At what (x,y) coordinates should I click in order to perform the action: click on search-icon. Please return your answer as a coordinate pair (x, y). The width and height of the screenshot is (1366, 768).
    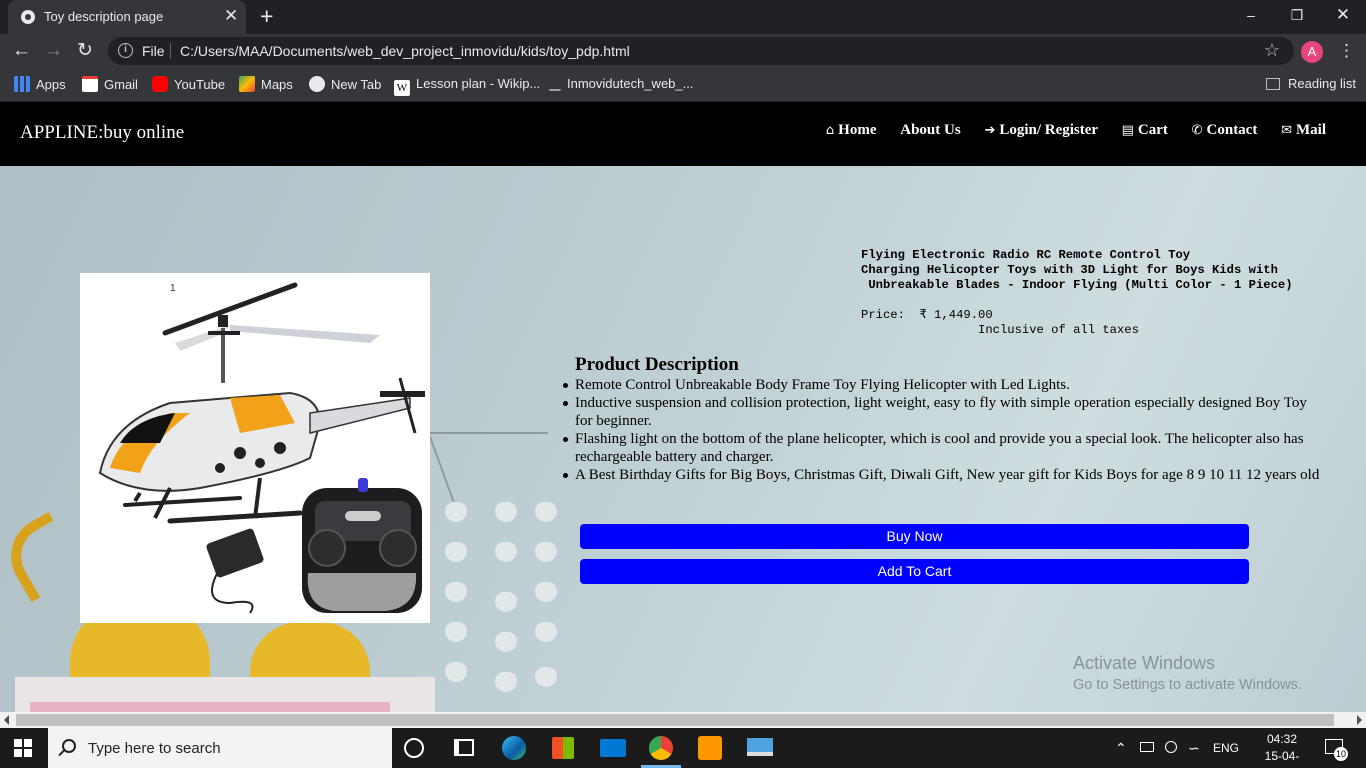
    Looking at the image, I should click on (69, 746).